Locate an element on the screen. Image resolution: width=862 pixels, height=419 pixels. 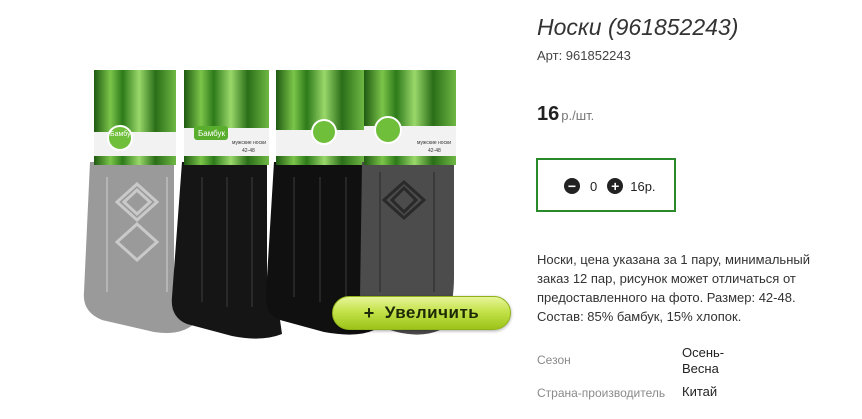
sock-dark-grey: мужские носки 42-48 is located at coordinates (407, 202).